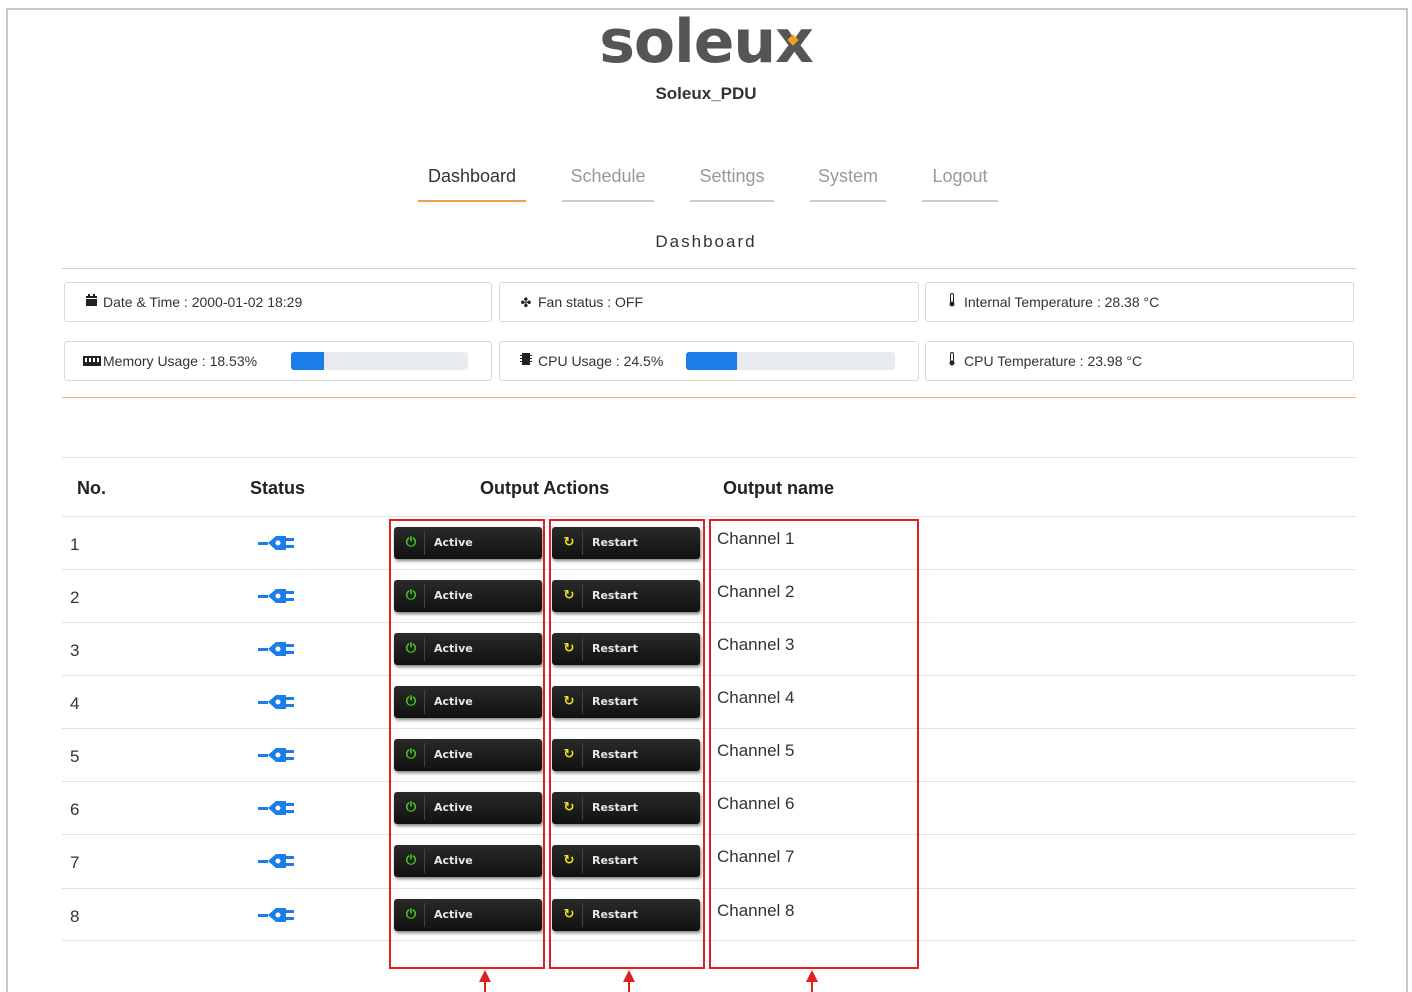 This screenshot has height=992, width=1412. I want to click on memory-box: Memory Usage : 18.53%, so click(278, 361).